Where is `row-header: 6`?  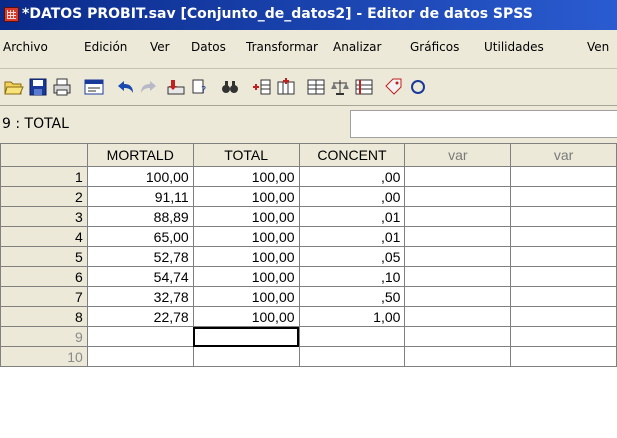
row-header: 6 is located at coordinates (44, 276).